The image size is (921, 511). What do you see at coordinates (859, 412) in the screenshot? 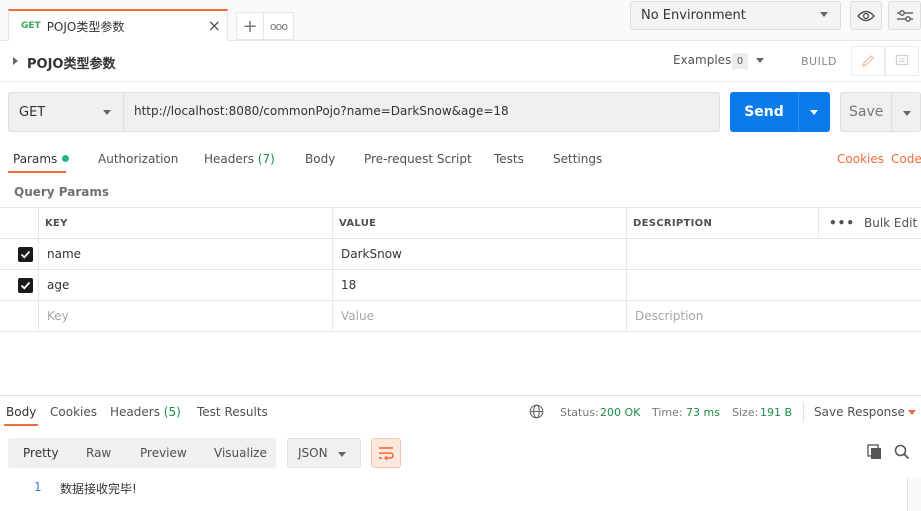
I see `save-response-button: Save Response` at bounding box center [859, 412].